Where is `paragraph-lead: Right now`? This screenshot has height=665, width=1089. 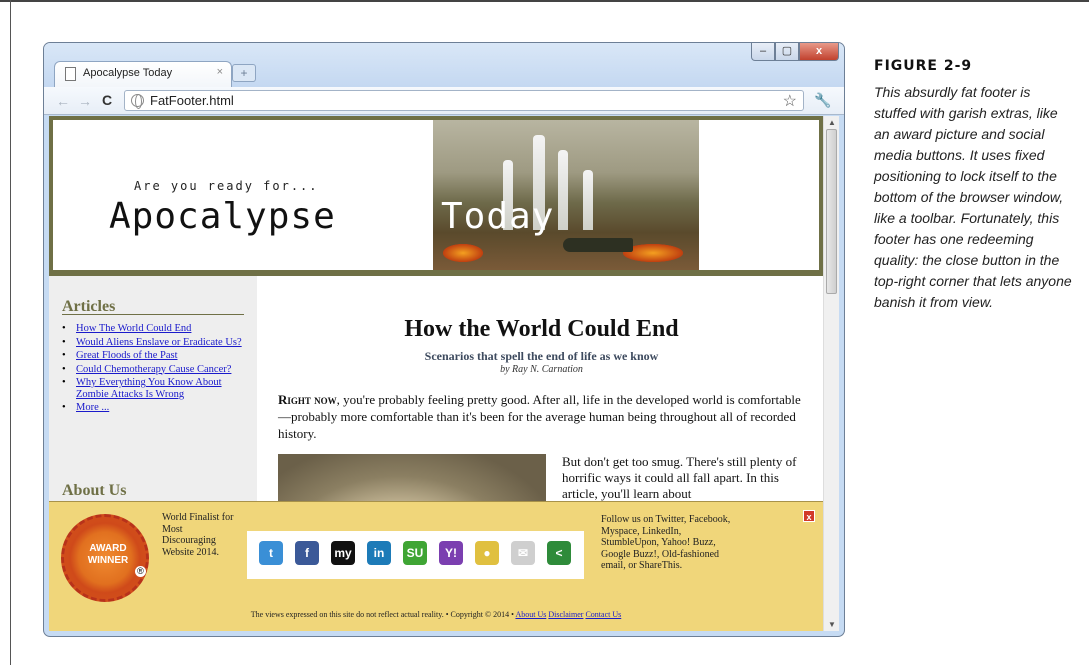 paragraph-lead: Right now is located at coordinates (307, 399).